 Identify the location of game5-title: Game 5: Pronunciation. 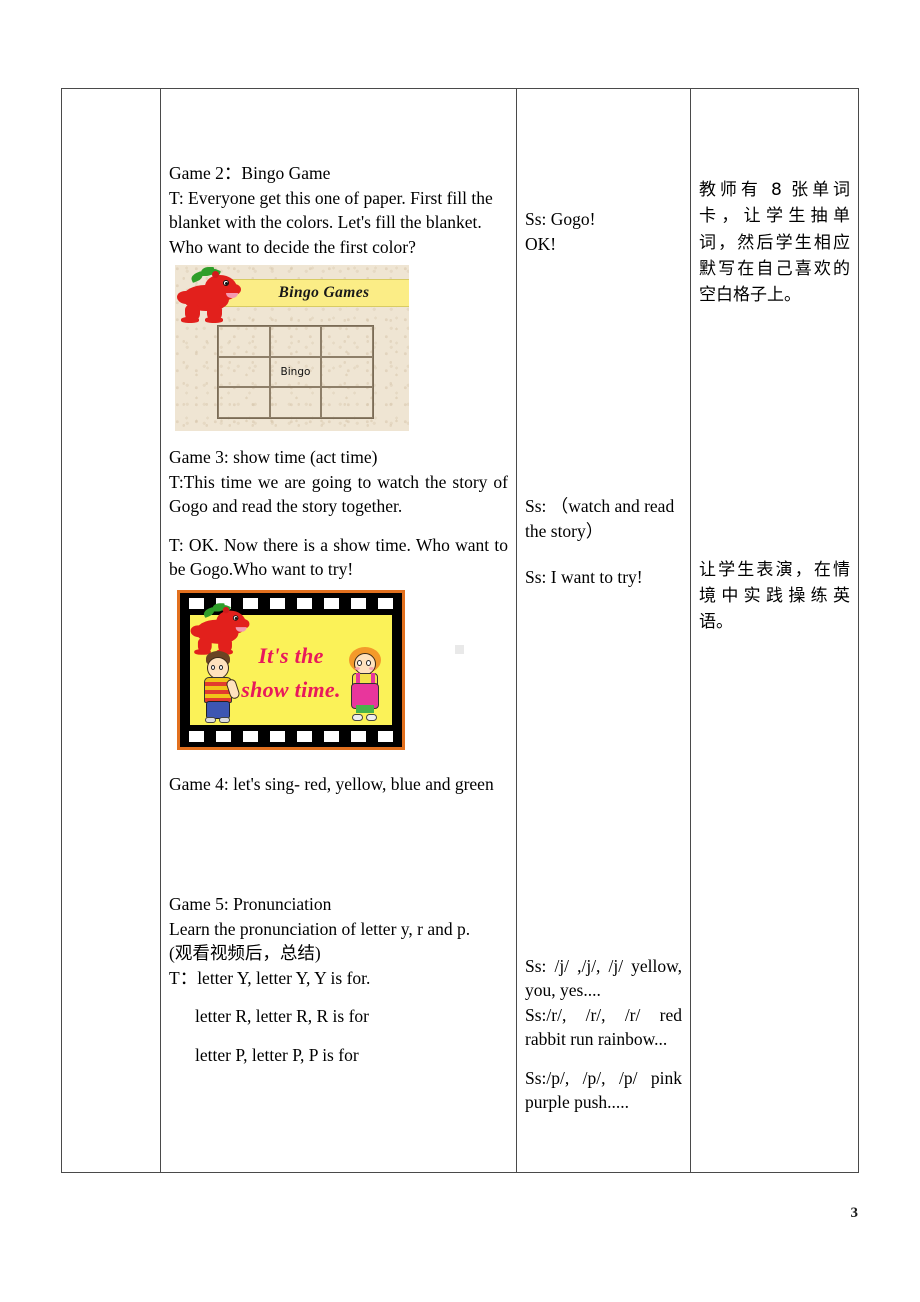
(250, 904).